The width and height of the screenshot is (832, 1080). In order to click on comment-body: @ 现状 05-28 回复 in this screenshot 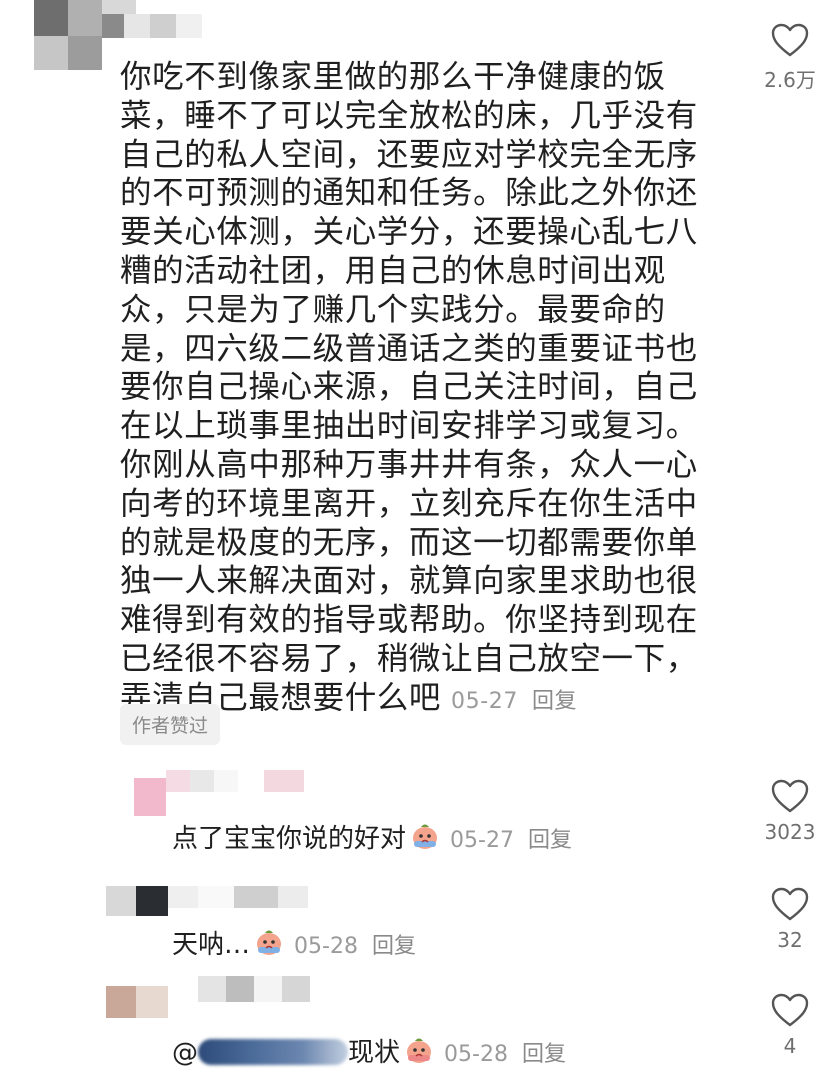, I will do `click(369, 1050)`.